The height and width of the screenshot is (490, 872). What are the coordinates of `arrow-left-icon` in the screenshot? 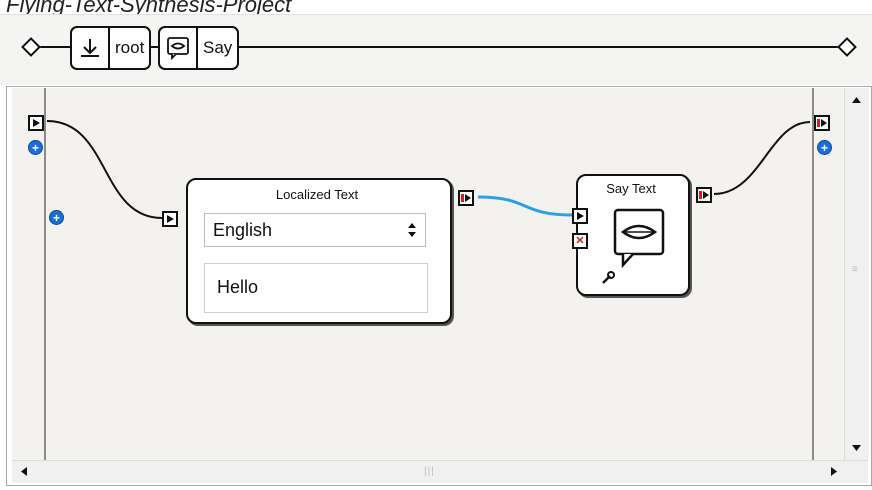 It's located at (24, 471).